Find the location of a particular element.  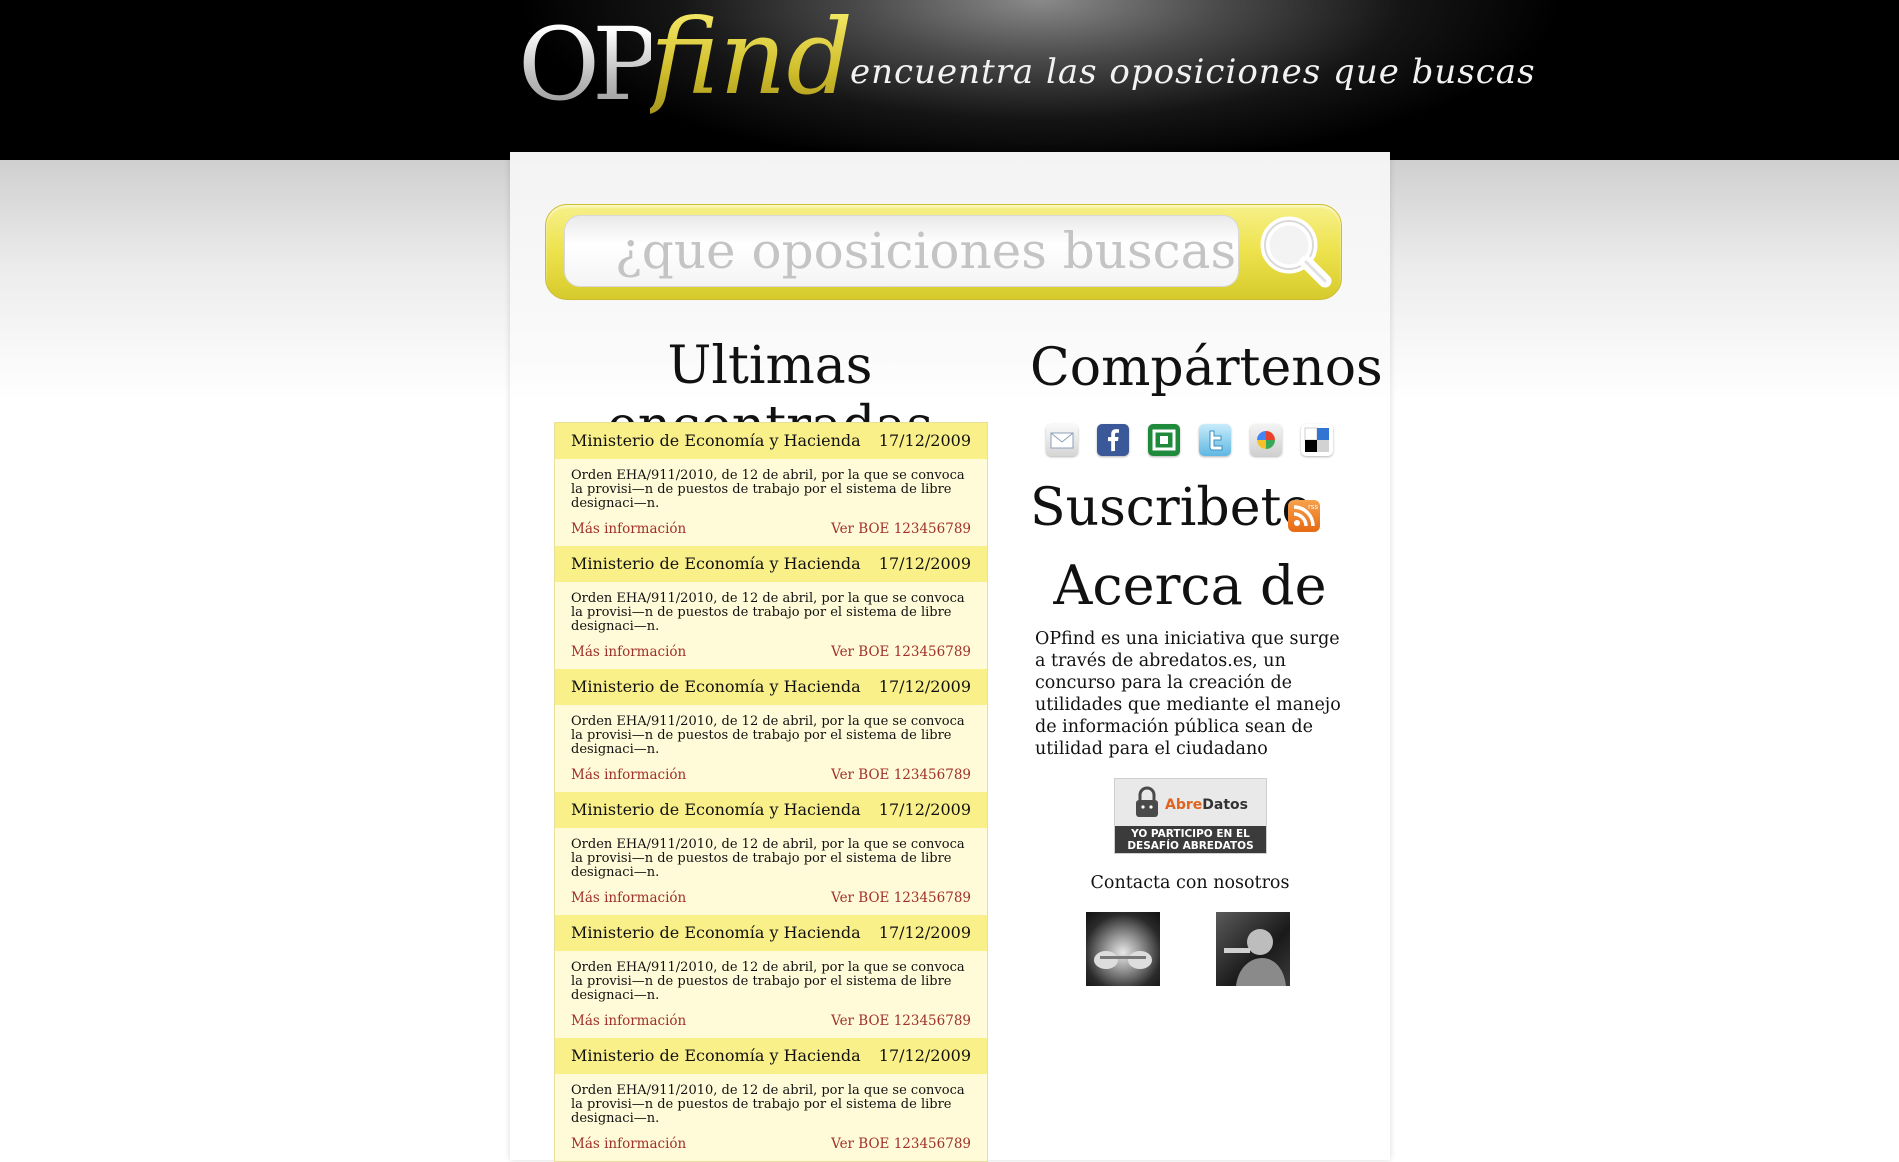

subscribe-title: Suscribete is located at coordinates (1171, 508).